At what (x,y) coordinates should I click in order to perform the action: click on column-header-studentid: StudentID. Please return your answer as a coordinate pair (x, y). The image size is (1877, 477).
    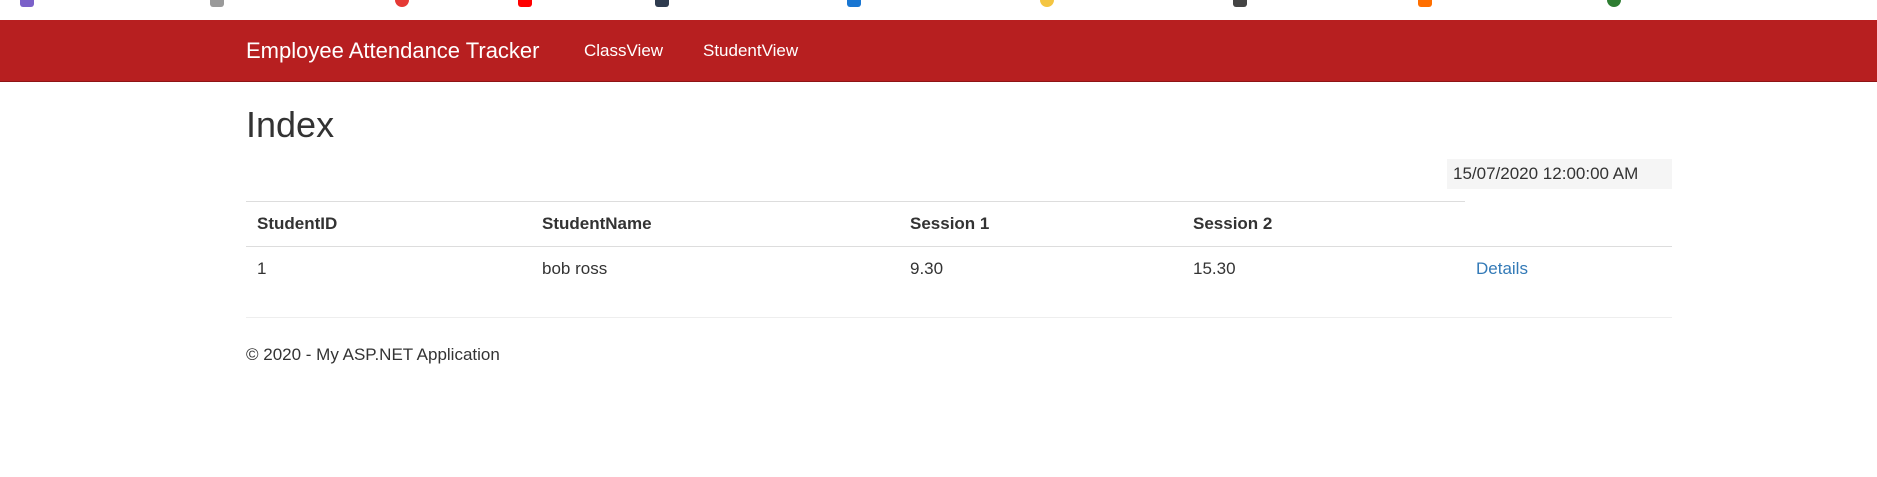
    Looking at the image, I should click on (297, 223).